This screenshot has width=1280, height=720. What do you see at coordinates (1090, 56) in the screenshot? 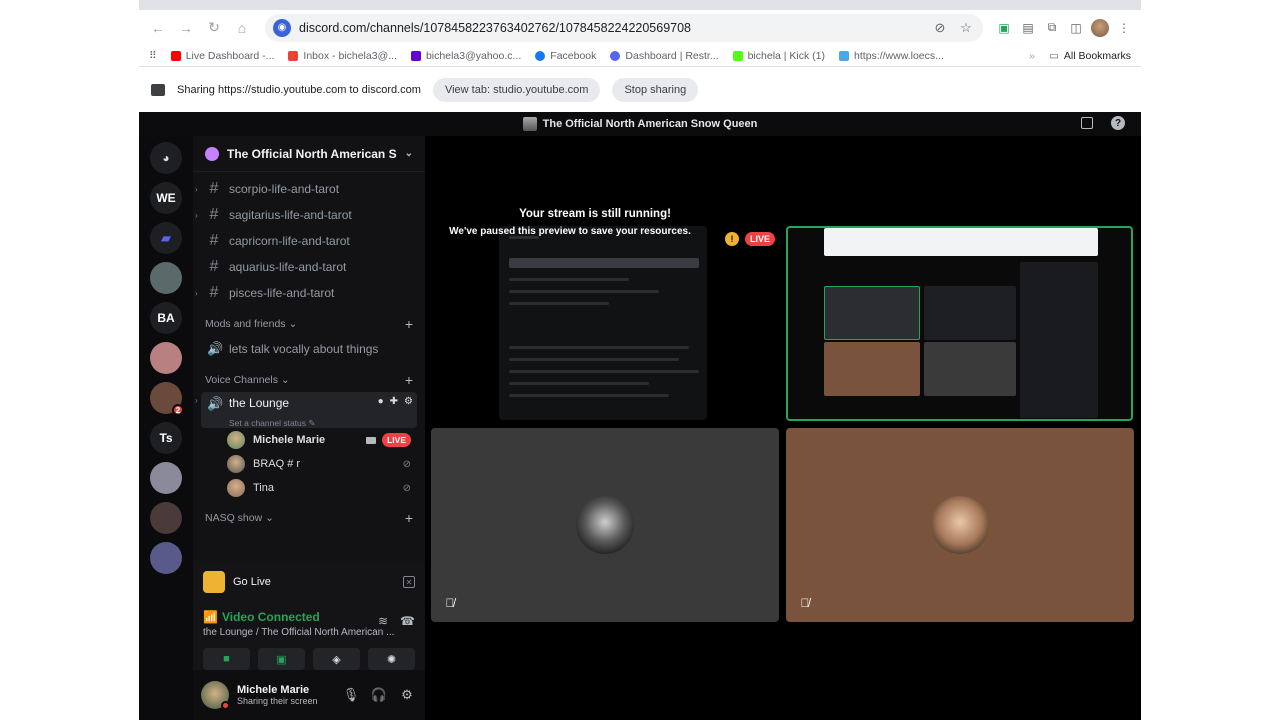
I see `all-bookmarks-button: ▭ All Bookmarks` at bounding box center [1090, 56].